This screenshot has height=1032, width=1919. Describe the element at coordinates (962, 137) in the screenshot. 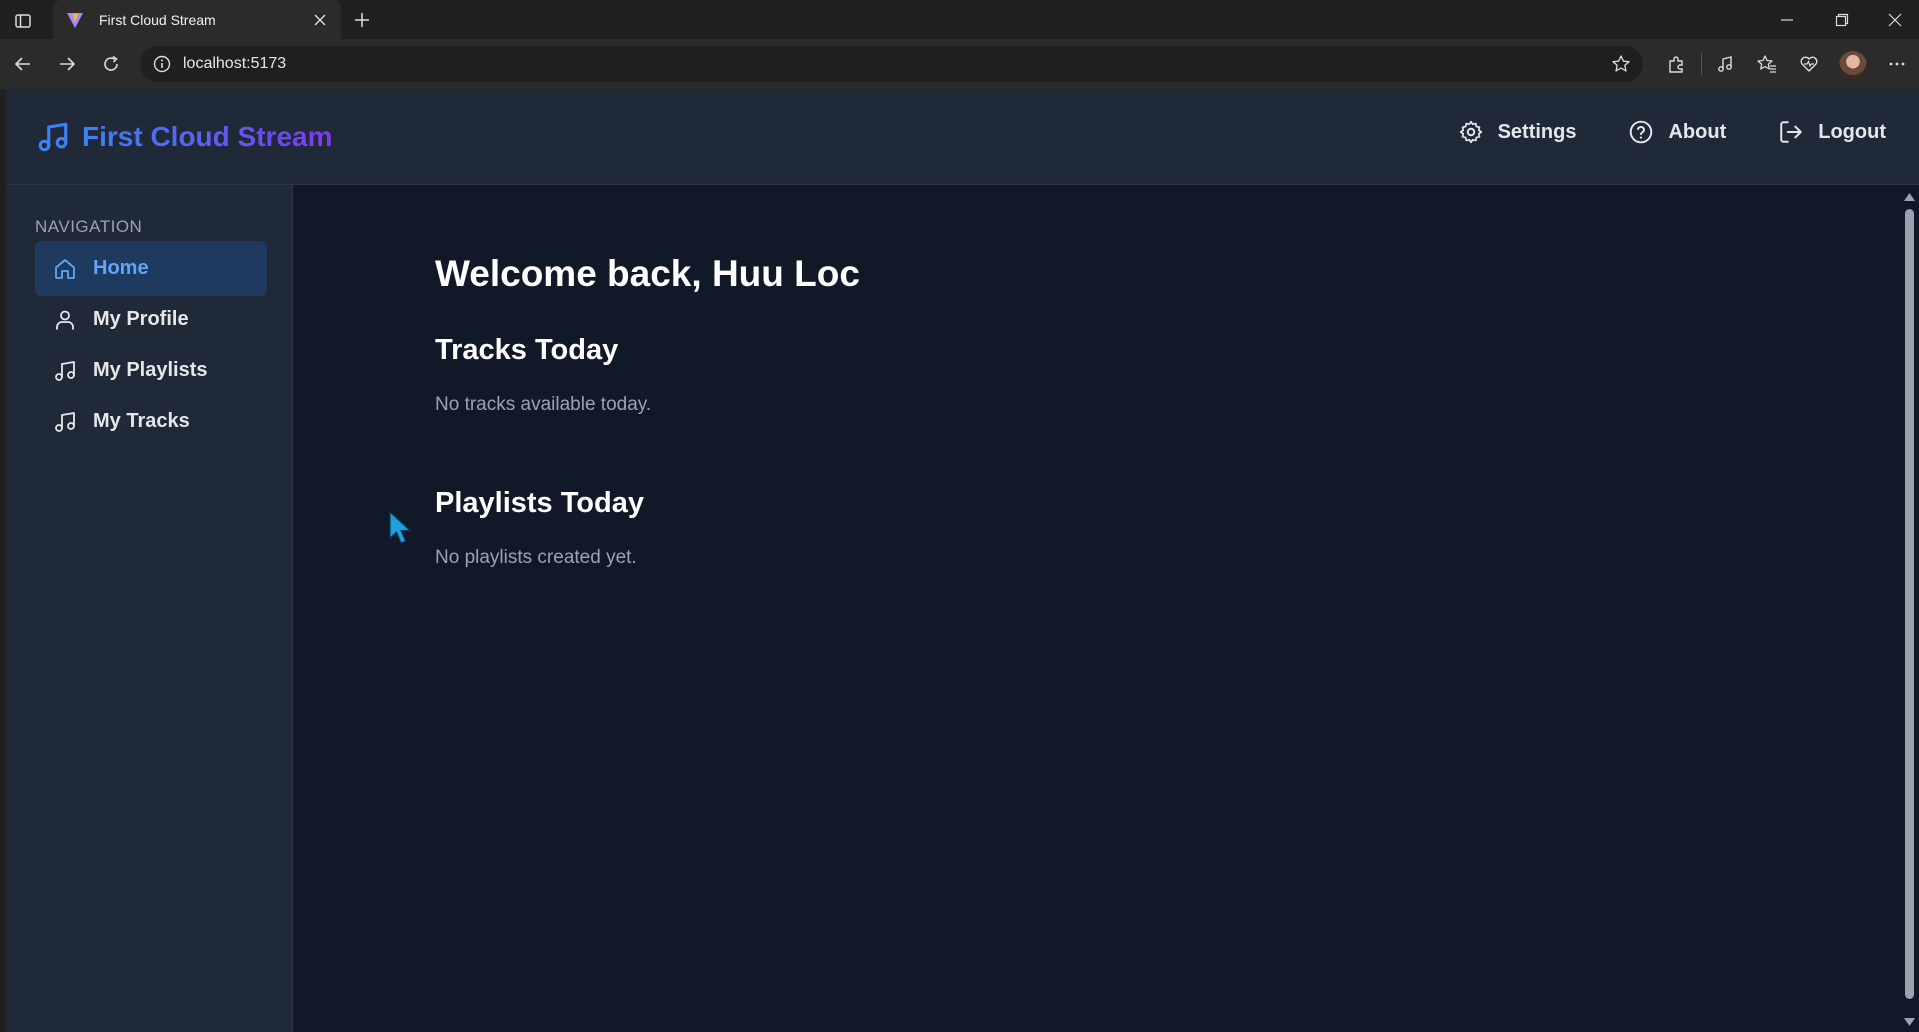

I see `app-header: First Cloud Stream Settings About Logout` at that location.